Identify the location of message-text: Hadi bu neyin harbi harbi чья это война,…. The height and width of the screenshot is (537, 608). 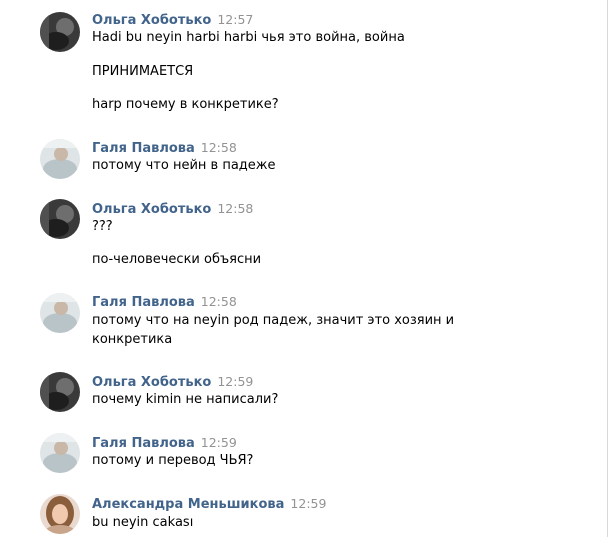
(248, 37).